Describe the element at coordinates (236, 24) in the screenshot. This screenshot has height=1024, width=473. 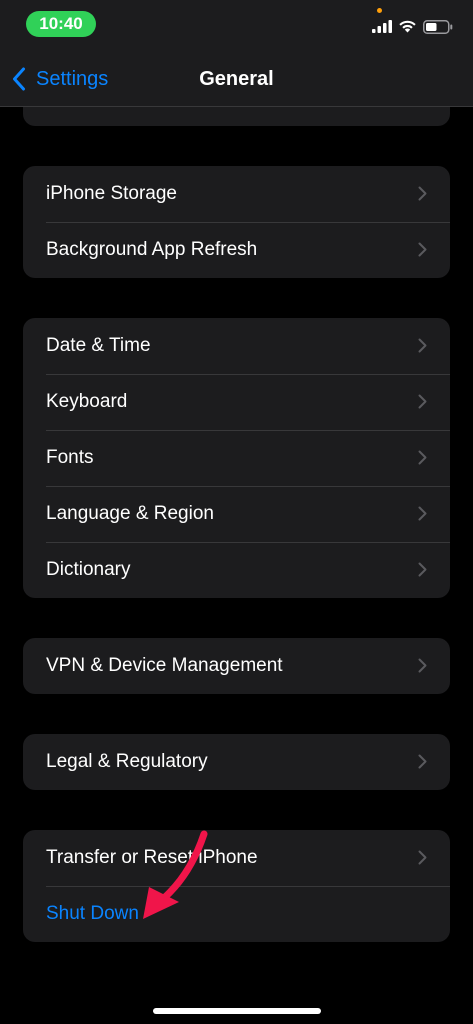
I see `status-bar: 10:40` at that location.